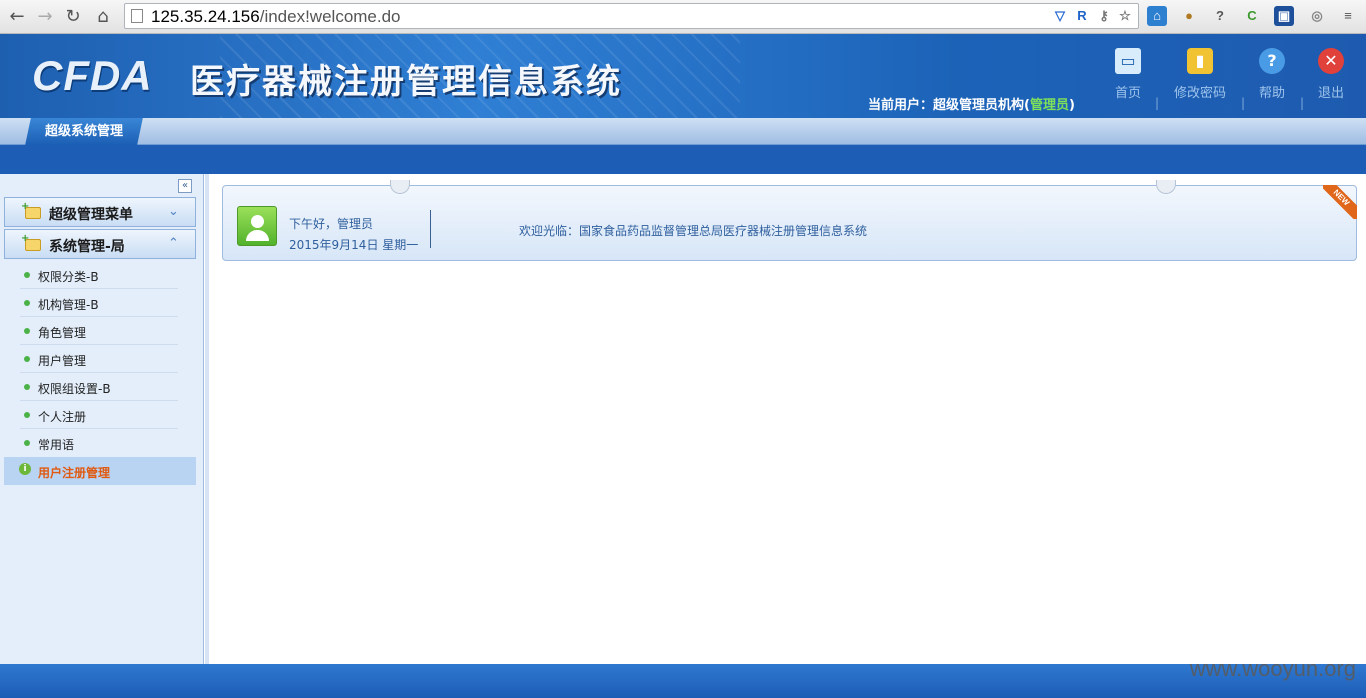 This screenshot has width=1366, height=698. Describe the element at coordinates (99, 359) in the screenshot. I see `sidebar-item-user-management: 用户管理` at that location.